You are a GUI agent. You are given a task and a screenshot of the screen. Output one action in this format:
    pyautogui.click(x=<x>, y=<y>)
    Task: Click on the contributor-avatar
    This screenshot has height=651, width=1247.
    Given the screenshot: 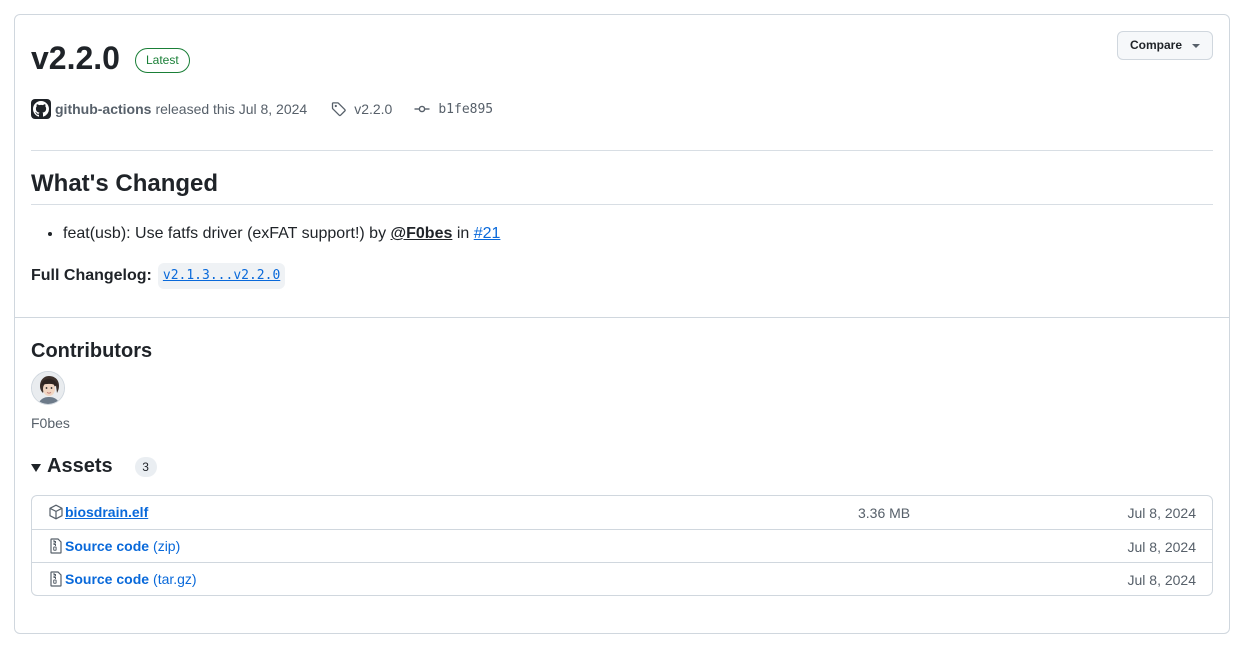 What is the action you would take?
    pyautogui.click(x=48, y=388)
    